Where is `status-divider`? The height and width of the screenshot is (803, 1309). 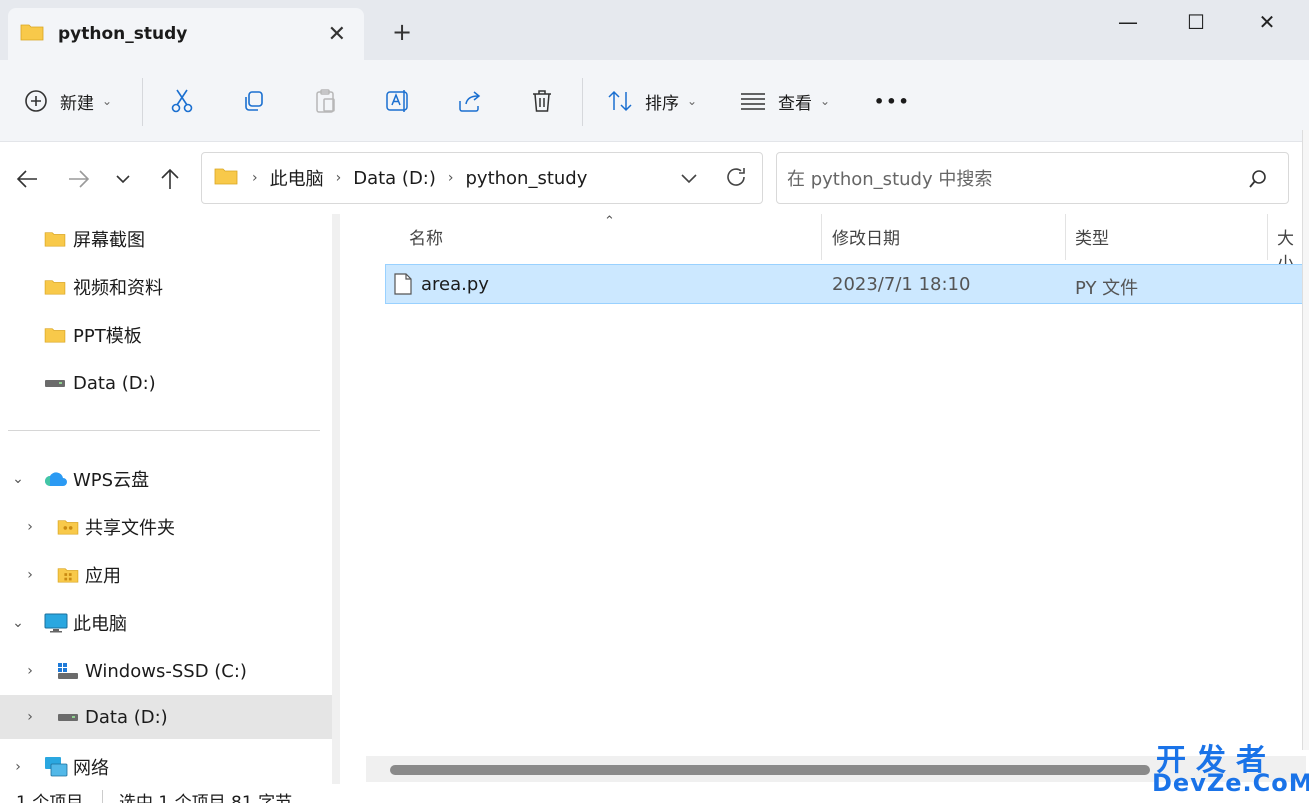 status-divider is located at coordinates (102, 796).